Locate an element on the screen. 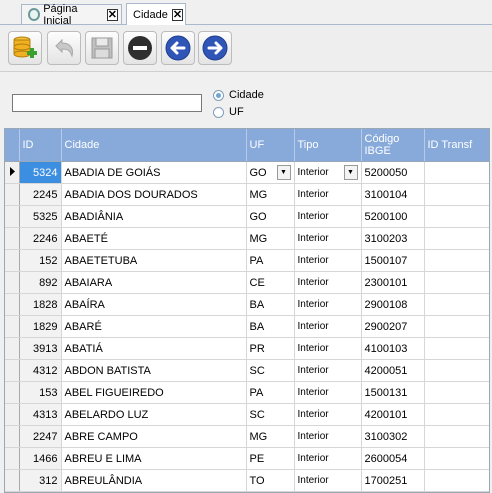  cell-id: 4313 is located at coordinates (40, 414).